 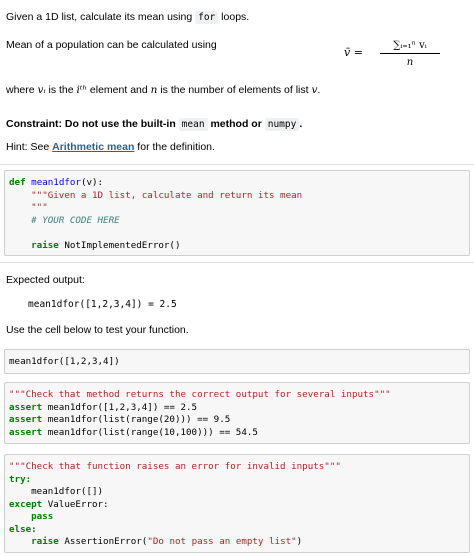 I want to click on inline-code-numpy: numpy, so click(x=282, y=124).